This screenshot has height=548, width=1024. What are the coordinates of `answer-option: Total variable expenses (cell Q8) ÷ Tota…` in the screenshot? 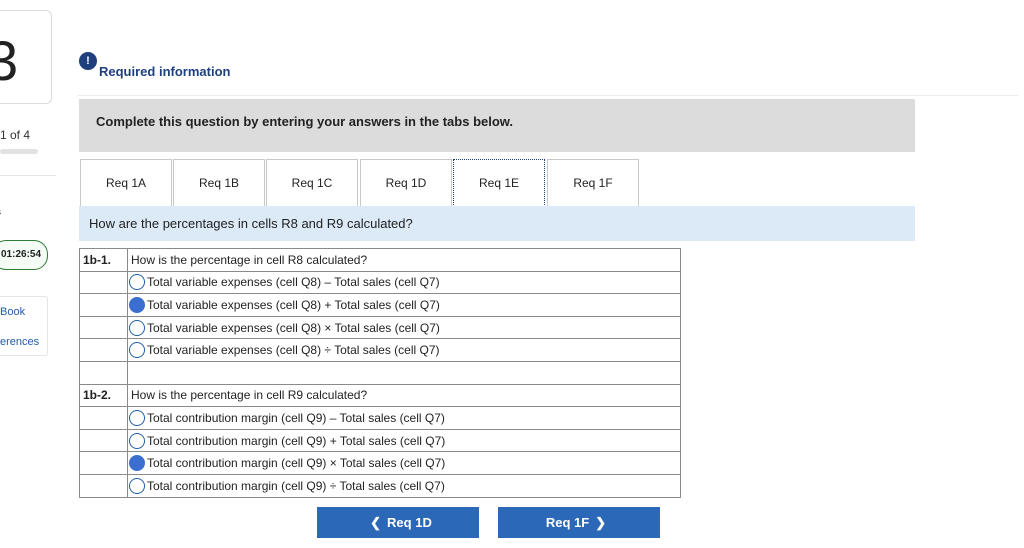 It's located at (404, 350).